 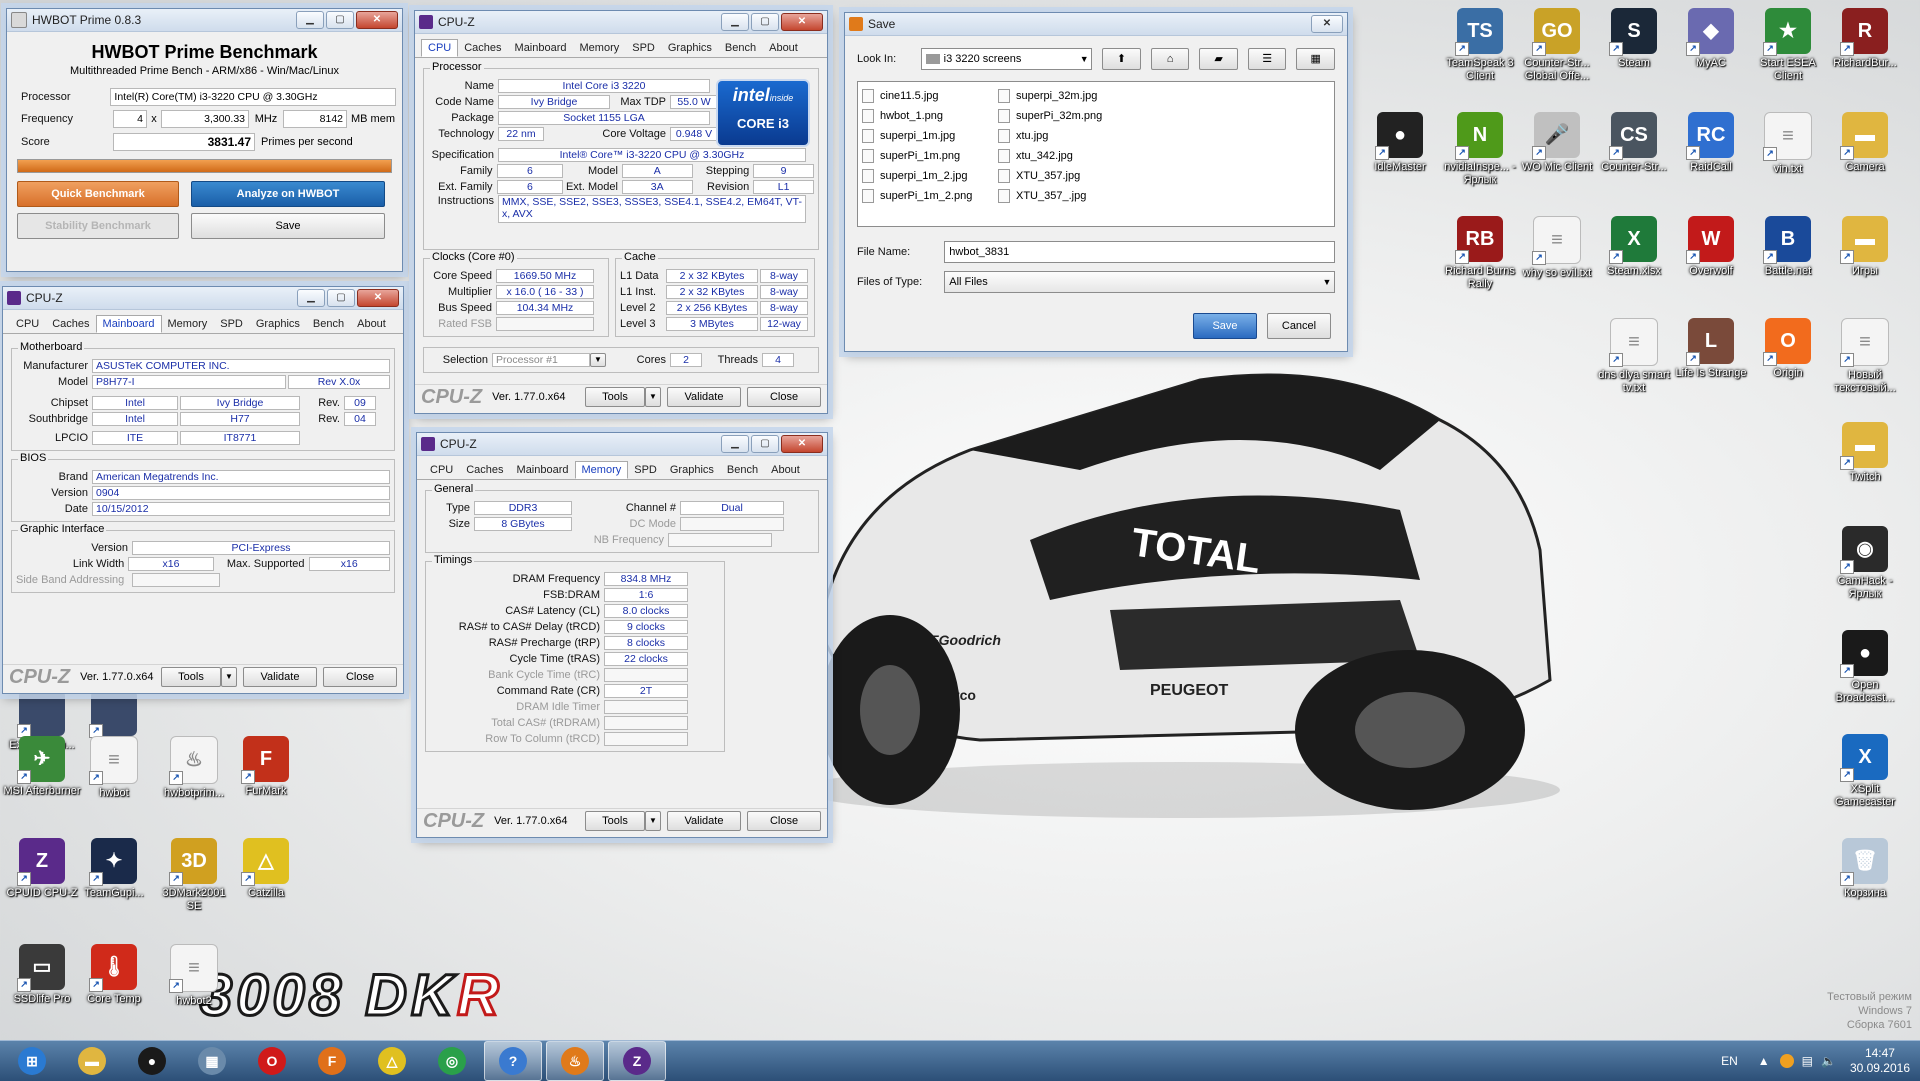 I want to click on type-field: DDR3, so click(x=523, y=507).